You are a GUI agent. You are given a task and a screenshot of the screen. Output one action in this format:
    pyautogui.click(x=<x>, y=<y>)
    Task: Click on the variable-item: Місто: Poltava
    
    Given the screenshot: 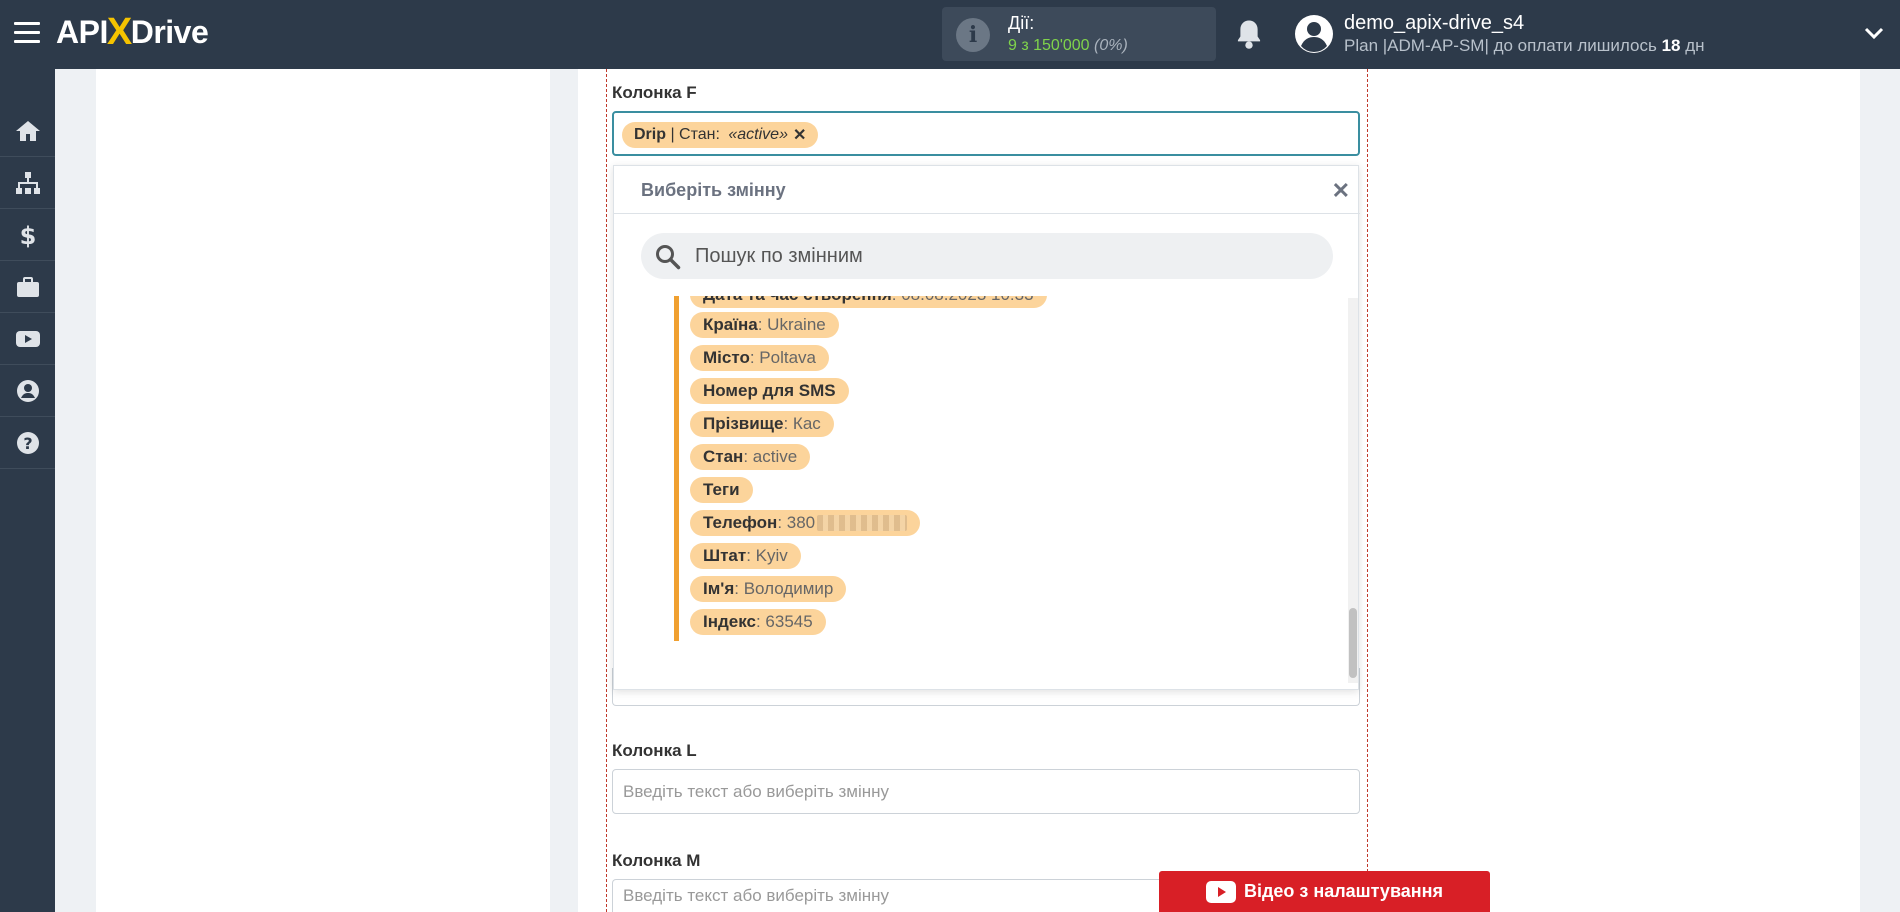 What is the action you would take?
    pyautogui.click(x=759, y=358)
    